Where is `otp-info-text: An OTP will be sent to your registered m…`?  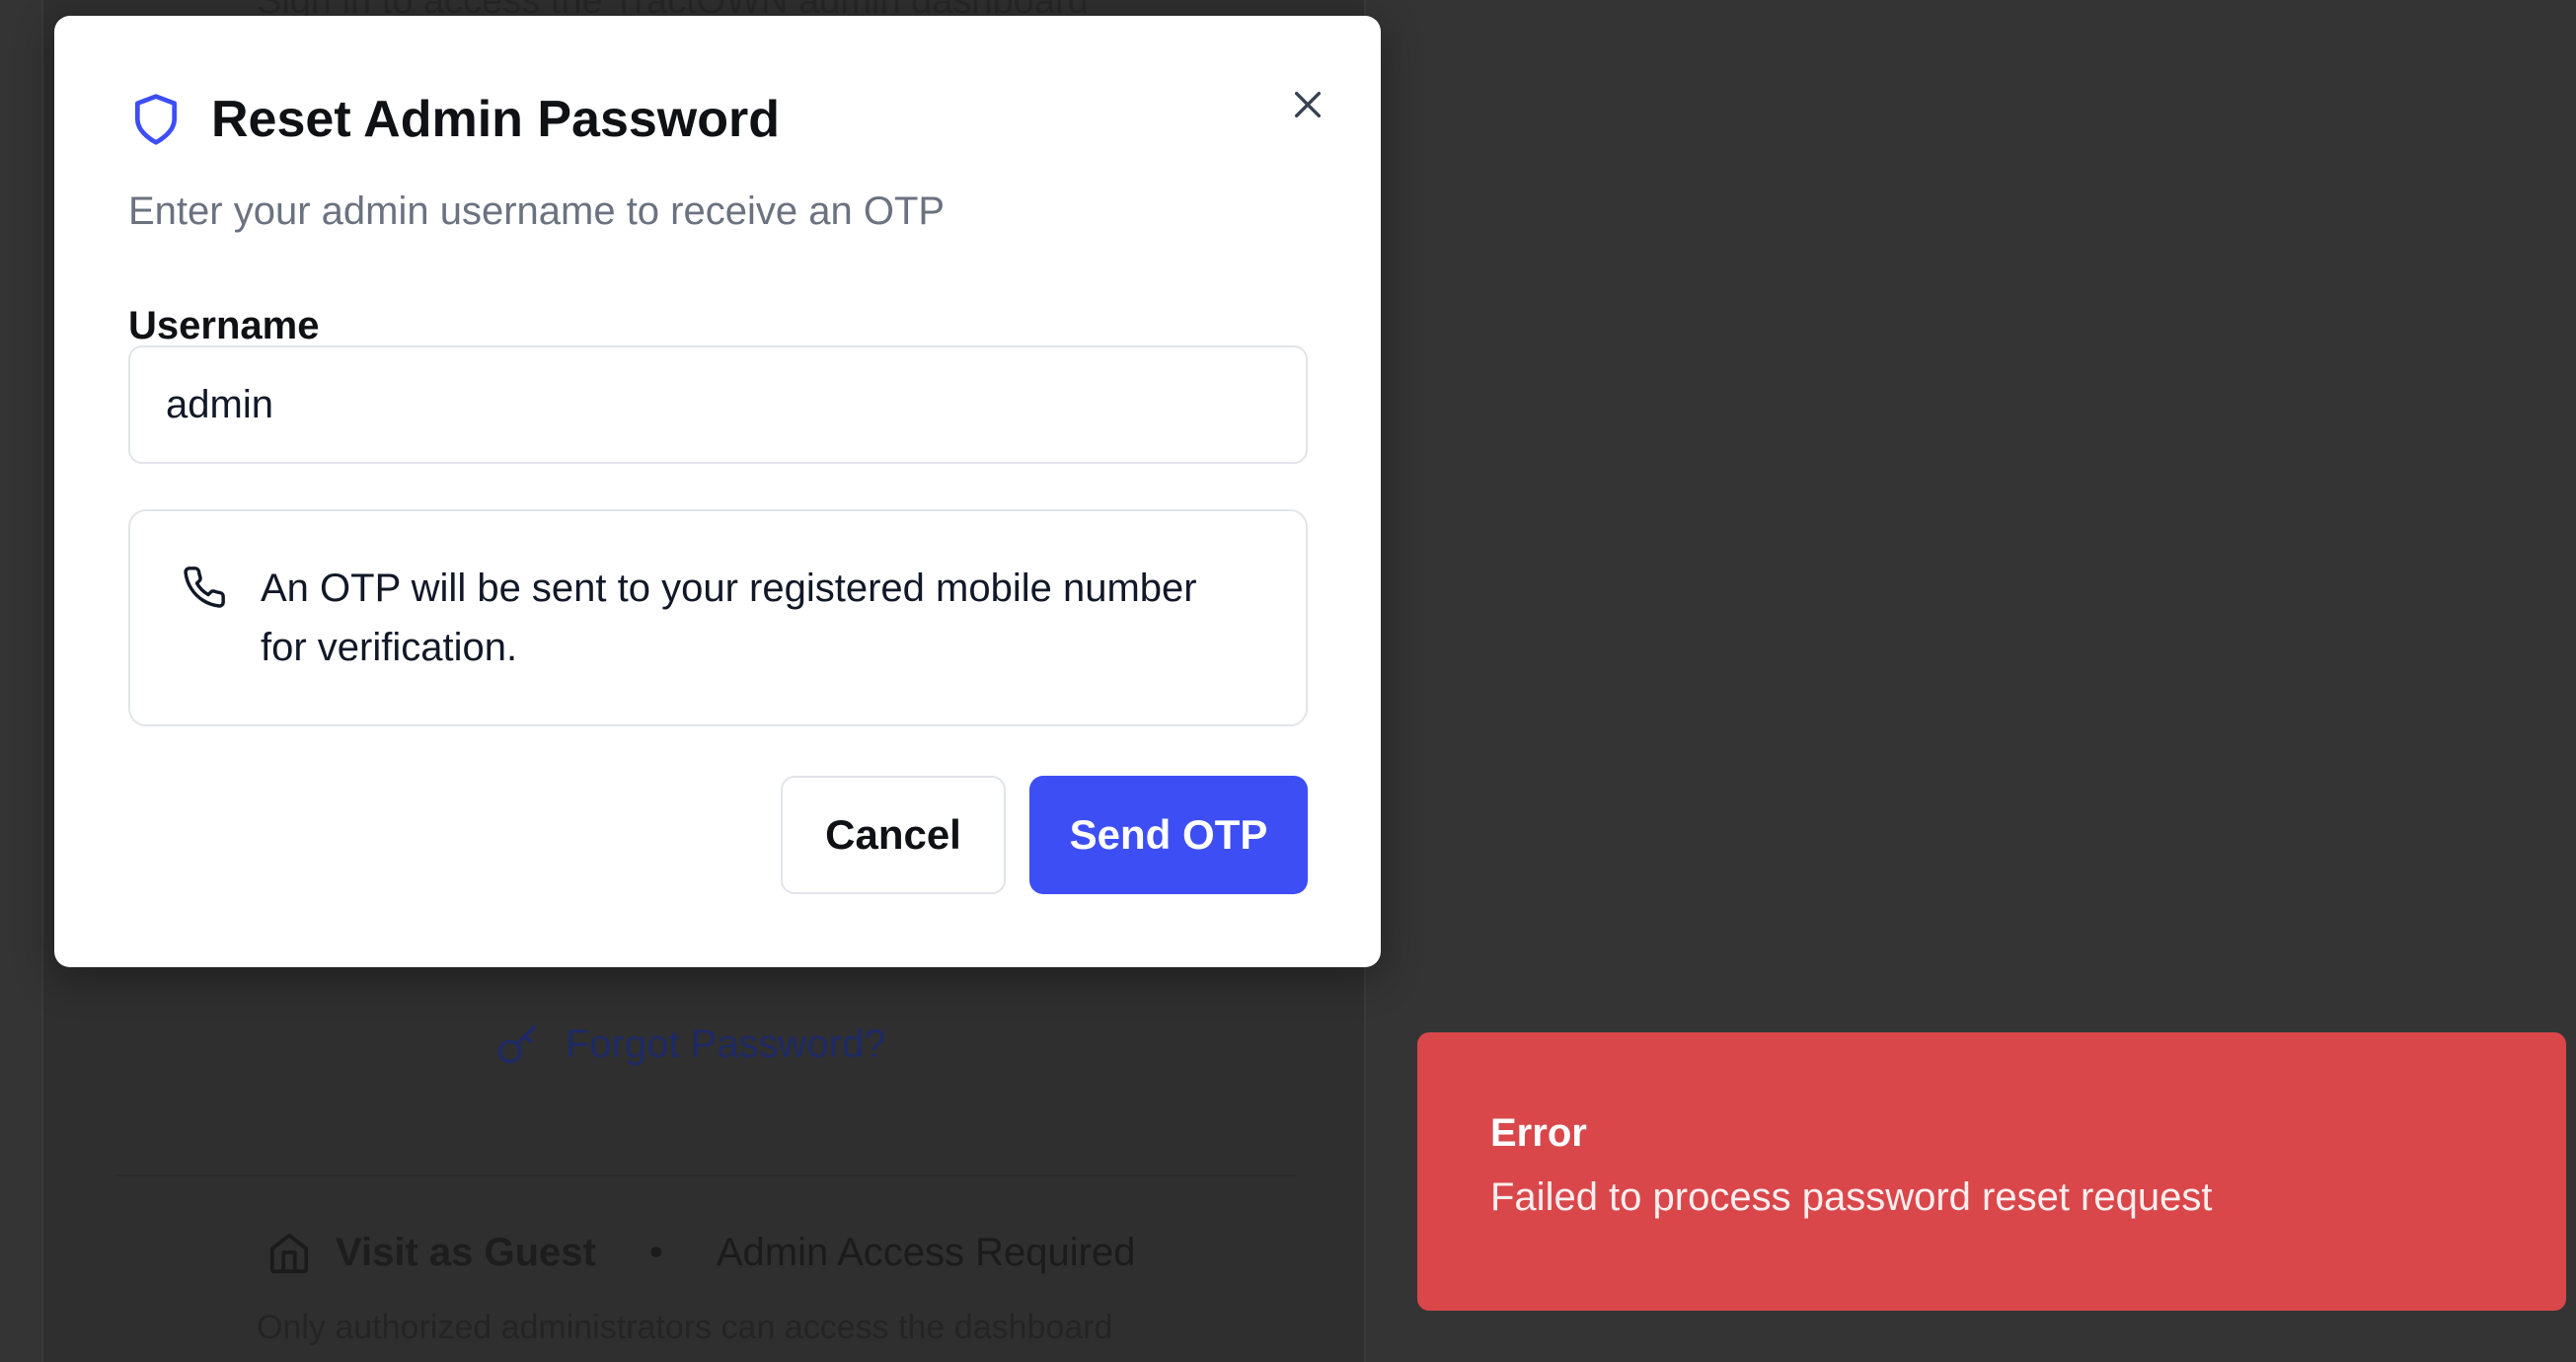
otp-info-text: An OTP will be sent to your registered m… is located at coordinates (729, 618).